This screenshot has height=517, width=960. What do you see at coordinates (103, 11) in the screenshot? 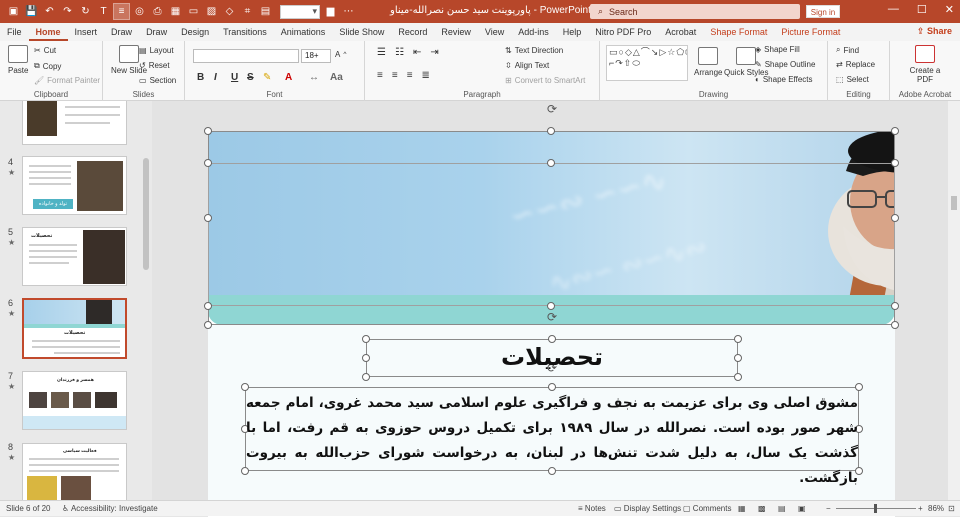
I see `text-box-icon: T` at bounding box center [103, 11].